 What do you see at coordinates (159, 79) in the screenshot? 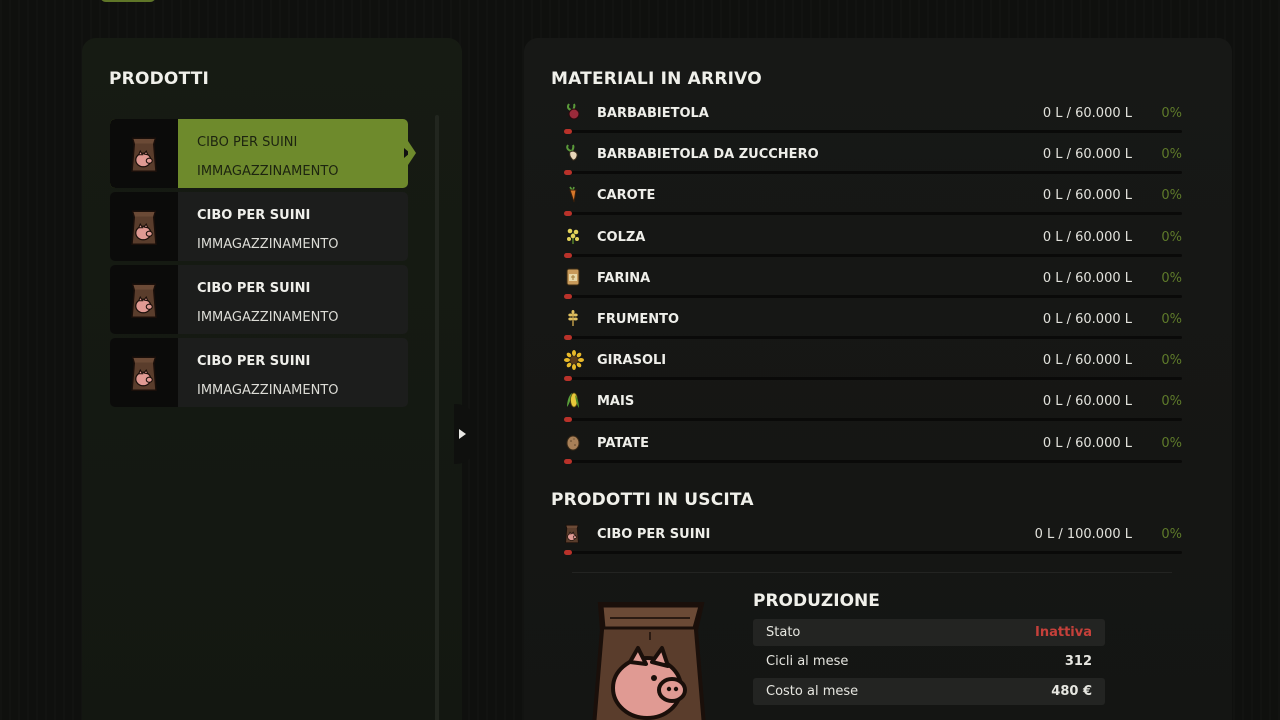
I see `products-title: PRODOTTI` at bounding box center [159, 79].